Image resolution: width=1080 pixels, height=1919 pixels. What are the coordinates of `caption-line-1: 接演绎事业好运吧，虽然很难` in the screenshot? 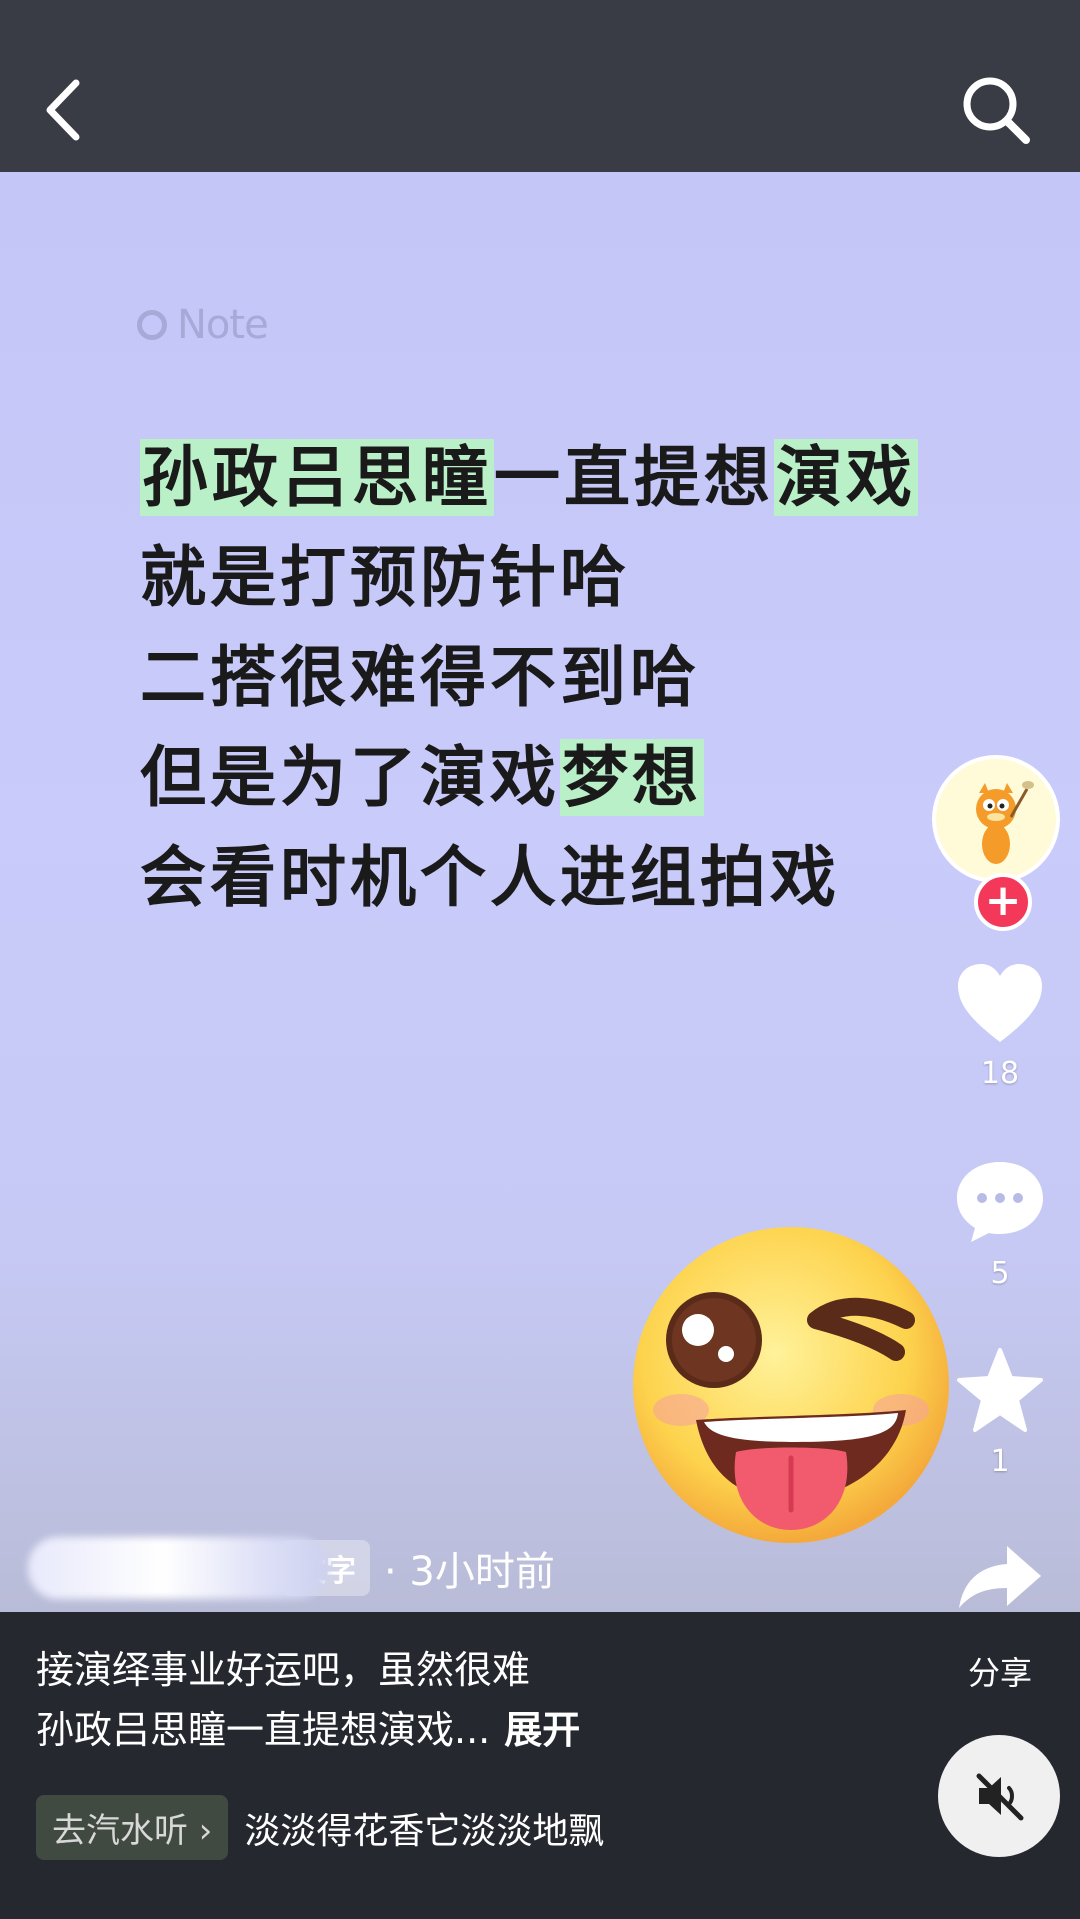 It's located at (283, 1670).